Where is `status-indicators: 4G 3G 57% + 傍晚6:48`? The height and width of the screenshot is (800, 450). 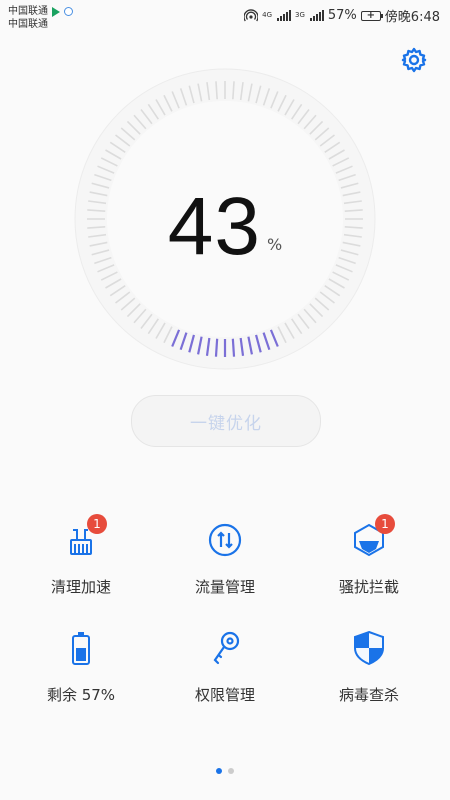
status-indicators: 4G 3G 57% + 傍晚6:48 is located at coordinates (342, 15).